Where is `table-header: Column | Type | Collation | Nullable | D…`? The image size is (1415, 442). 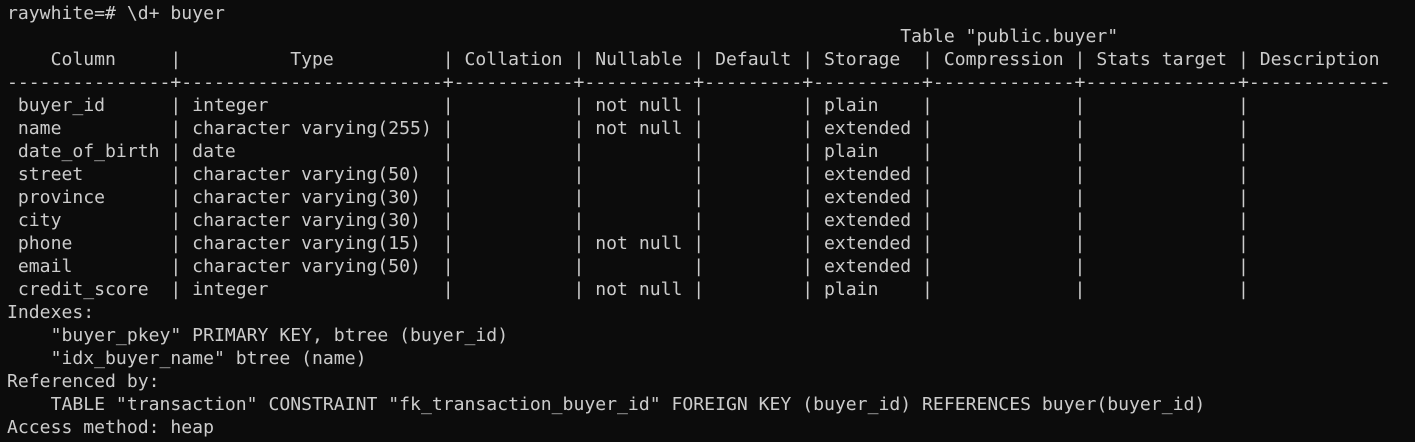 table-header: Column | Type | Collation | Nullable | D… is located at coordinates (693, 59).